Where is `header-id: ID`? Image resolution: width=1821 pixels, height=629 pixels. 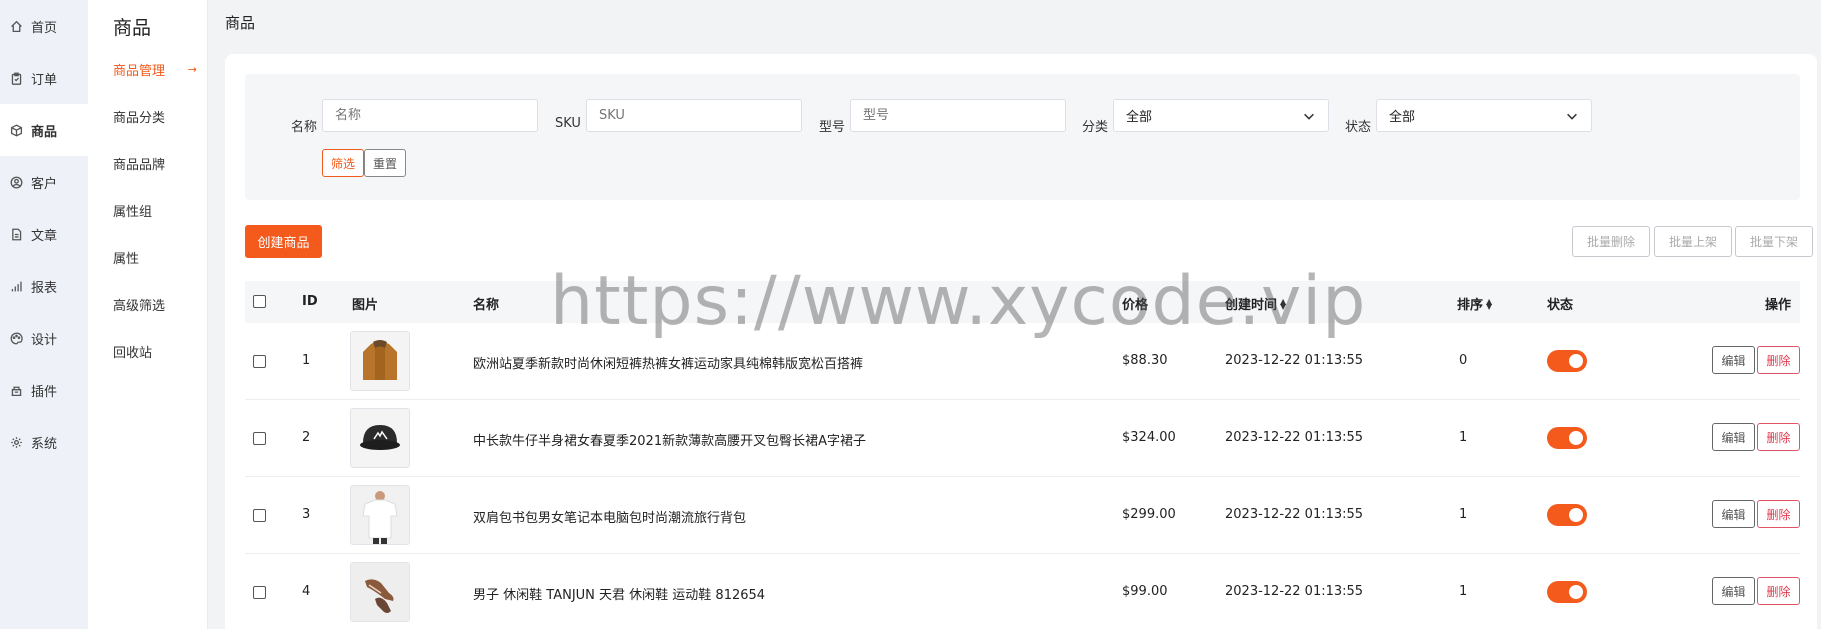
header-id: ID is located at coordinates (310, 301).